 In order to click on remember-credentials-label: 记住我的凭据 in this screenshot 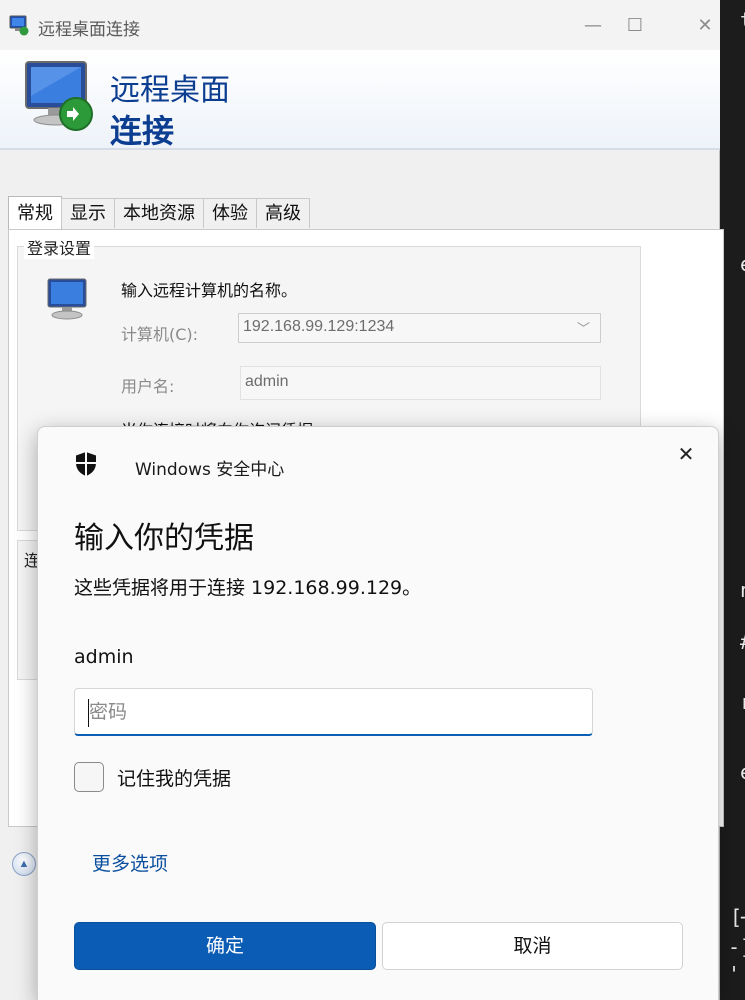, I will do `click(174, 777)`.